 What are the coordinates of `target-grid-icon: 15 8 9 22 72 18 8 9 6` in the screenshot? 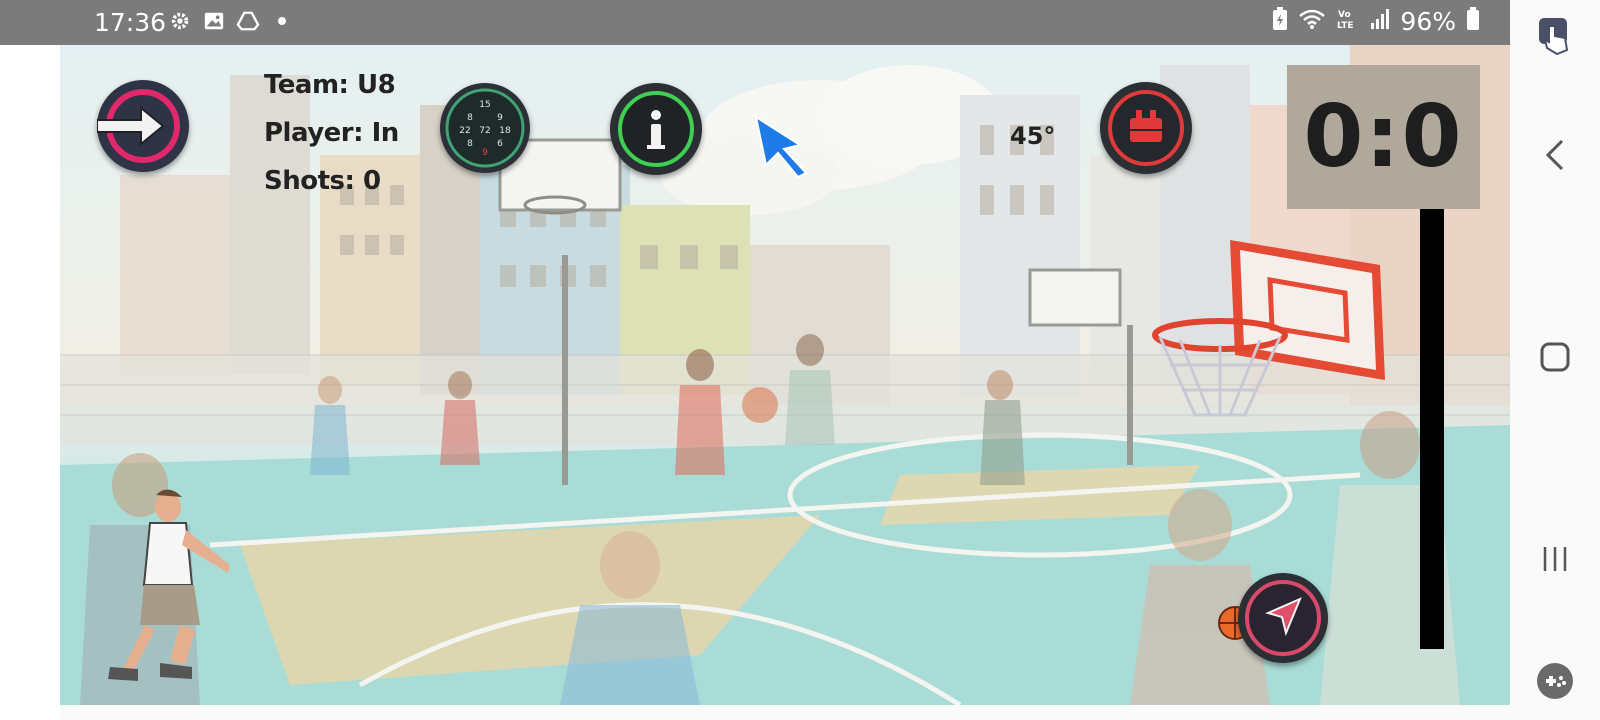 It's located at (485, 128).